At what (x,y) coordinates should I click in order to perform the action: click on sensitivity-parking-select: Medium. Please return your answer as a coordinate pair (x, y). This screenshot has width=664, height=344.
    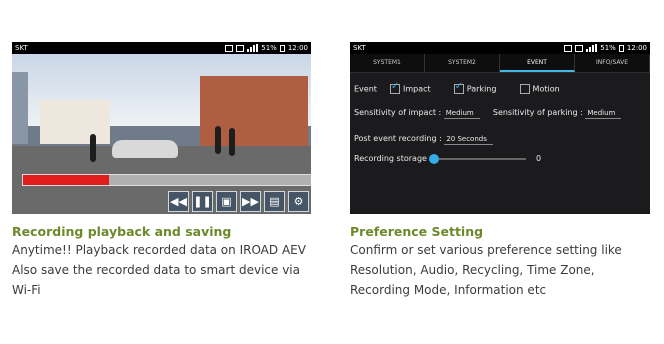
    Looking at the image, I should click on (603, 114).